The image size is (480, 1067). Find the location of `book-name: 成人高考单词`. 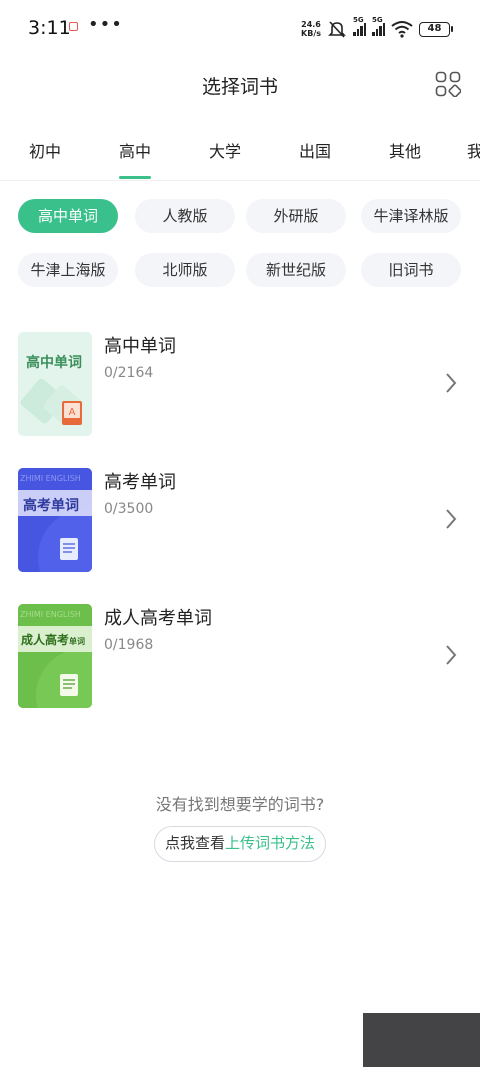

book-name: 成人高考单词 is located at coordinates (158, 618).